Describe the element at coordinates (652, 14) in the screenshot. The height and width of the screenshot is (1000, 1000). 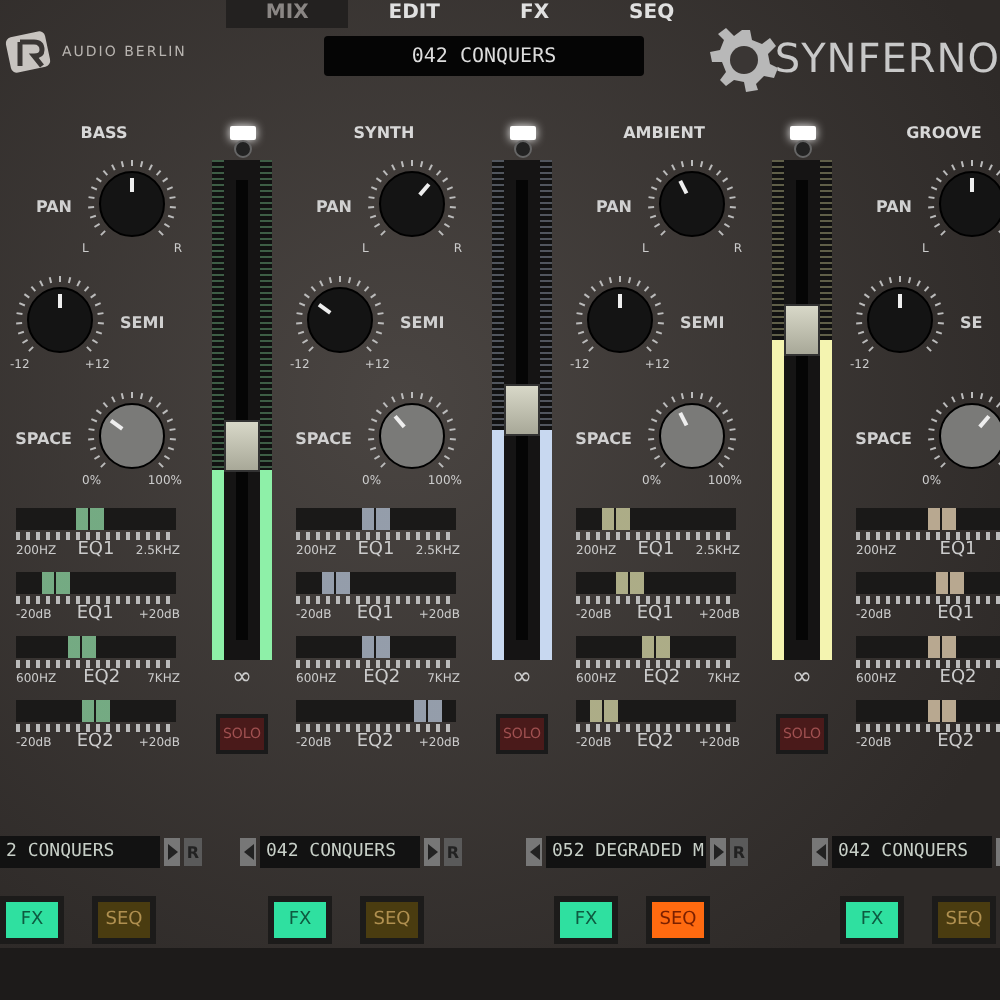
I see `tab: SEQ` at that location.